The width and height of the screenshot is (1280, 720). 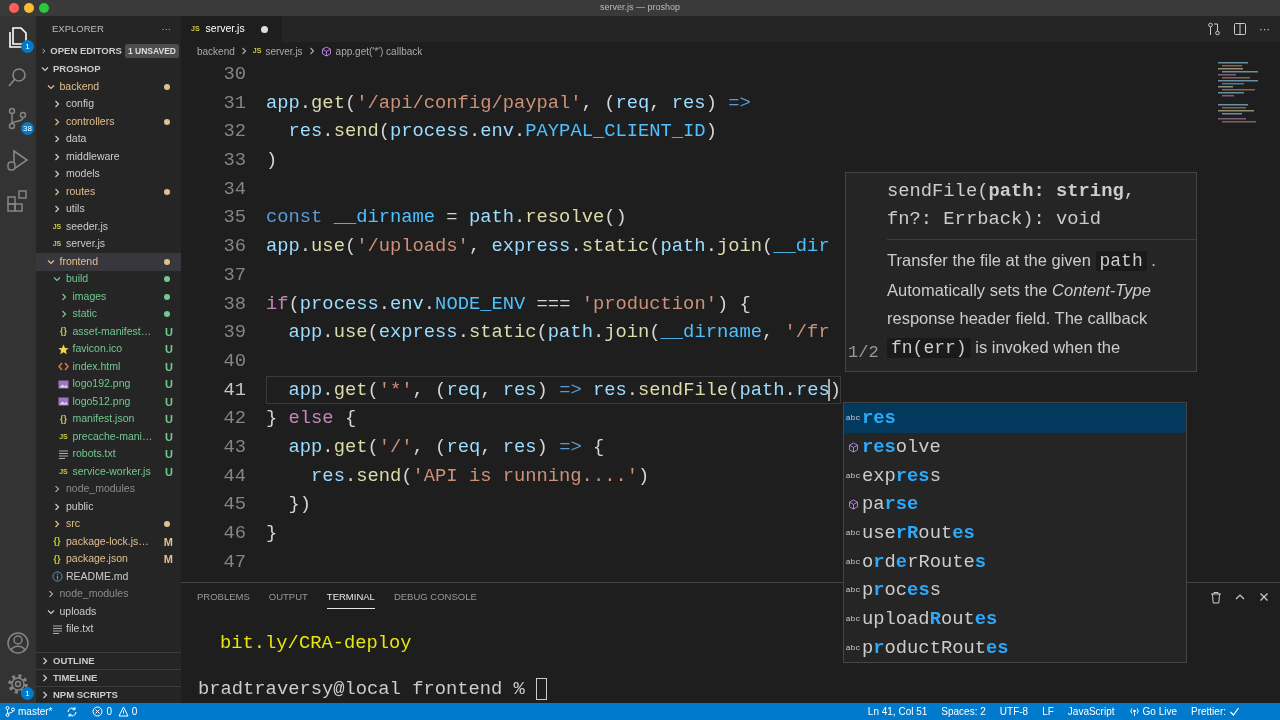 I want to click on breadcrumb-item: app.get('*') callback, so click(x=371, y=51).